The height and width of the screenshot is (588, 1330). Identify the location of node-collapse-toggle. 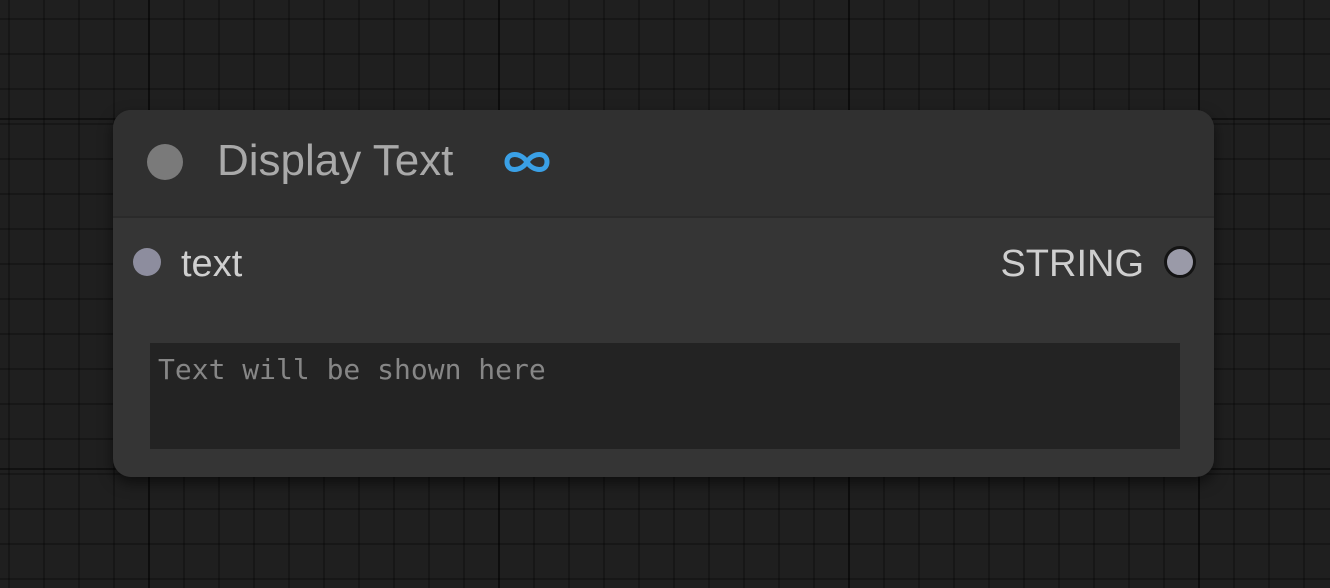
(165, 162).